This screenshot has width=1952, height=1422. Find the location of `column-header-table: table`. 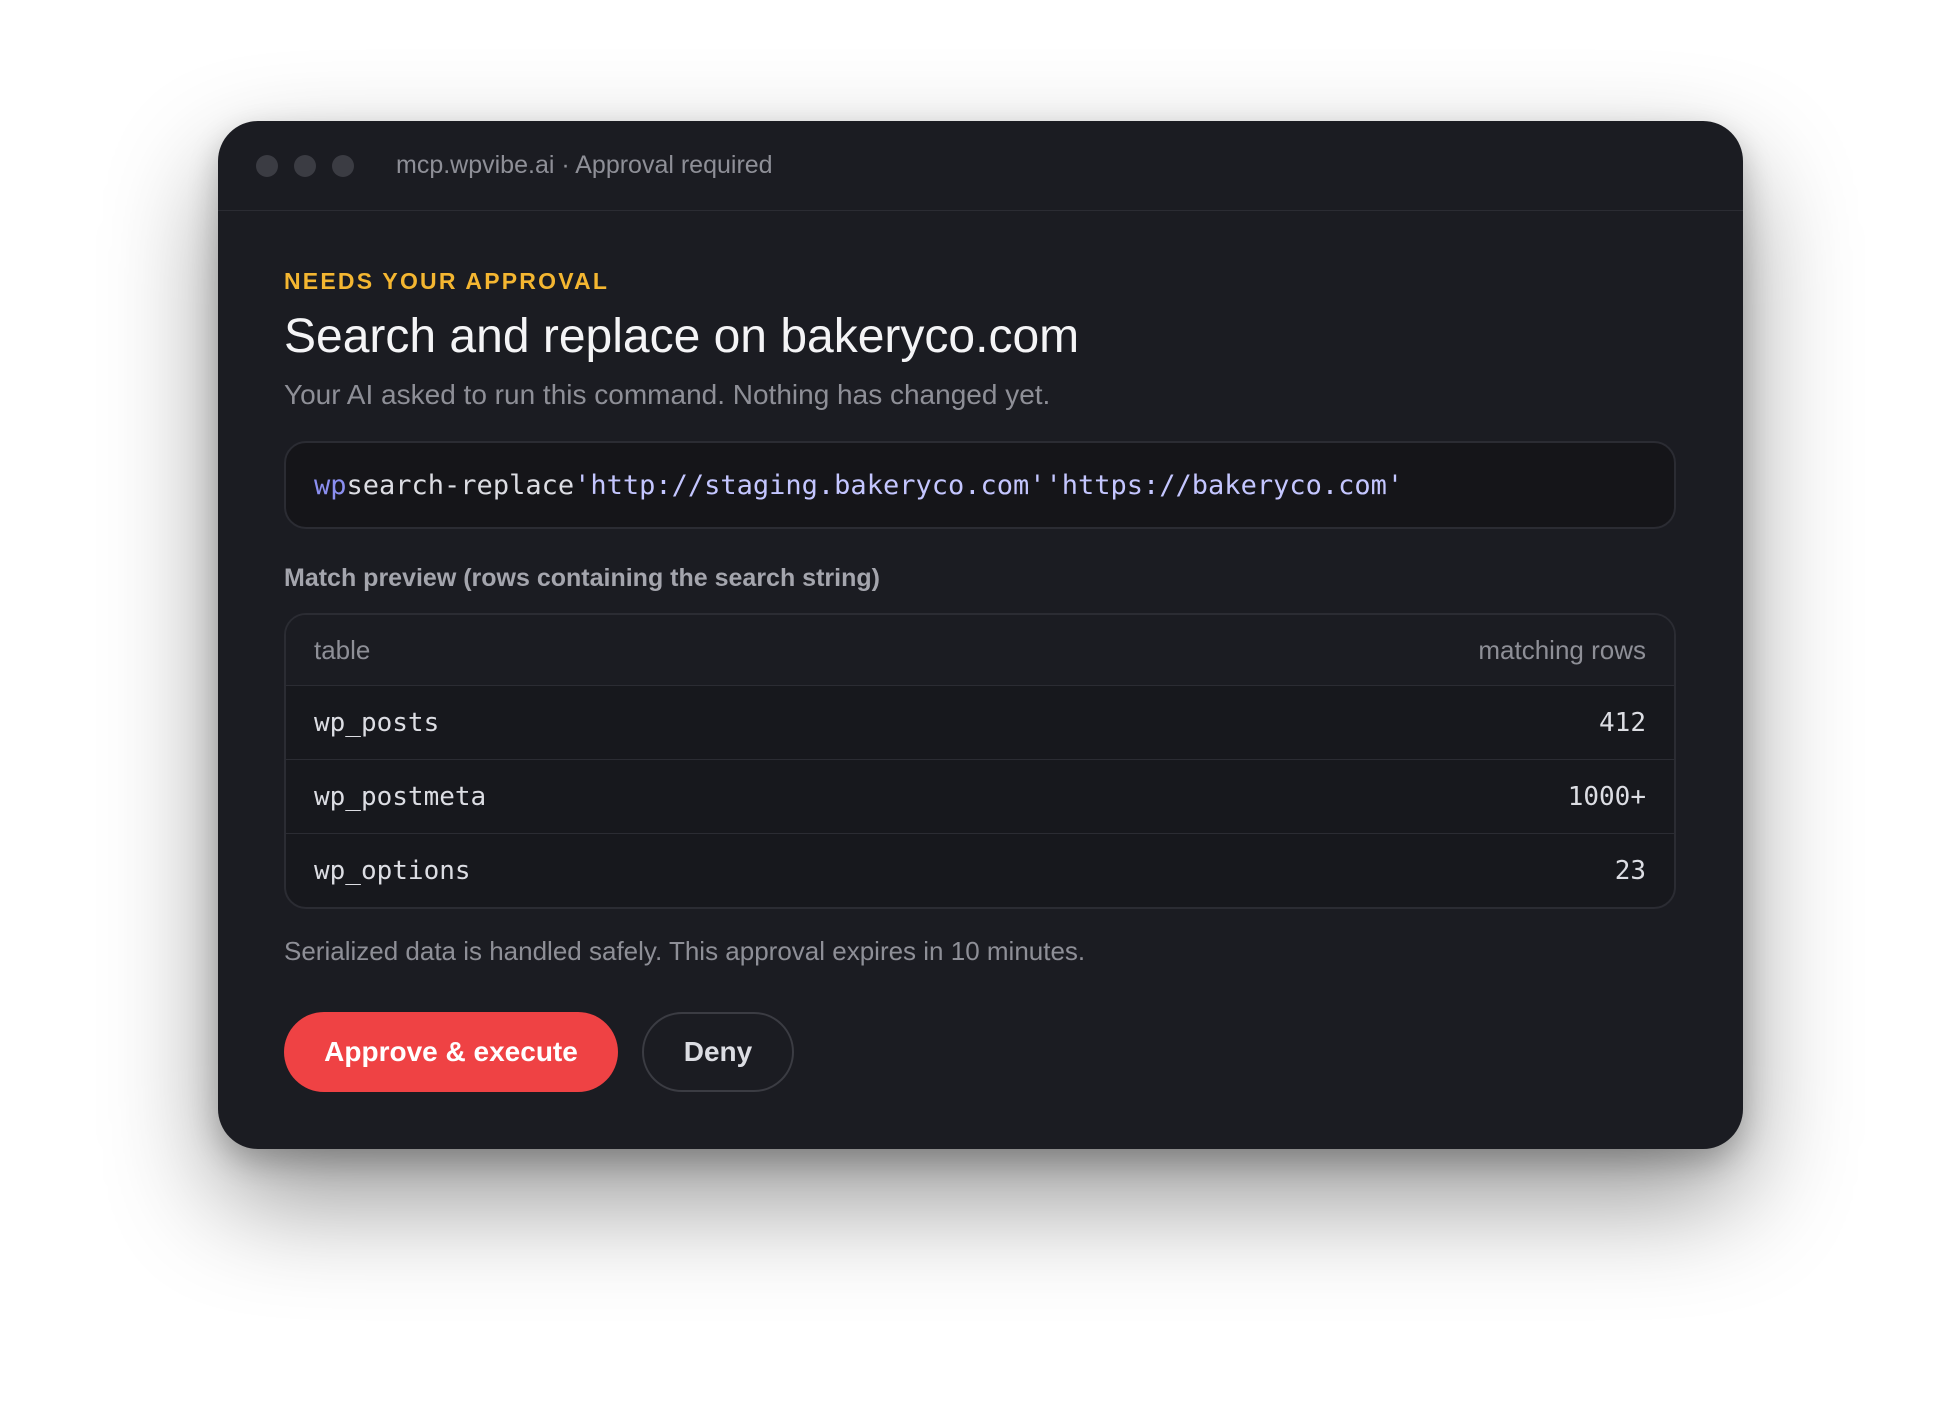

column-header-table: table is located at coordinates (342, 649).